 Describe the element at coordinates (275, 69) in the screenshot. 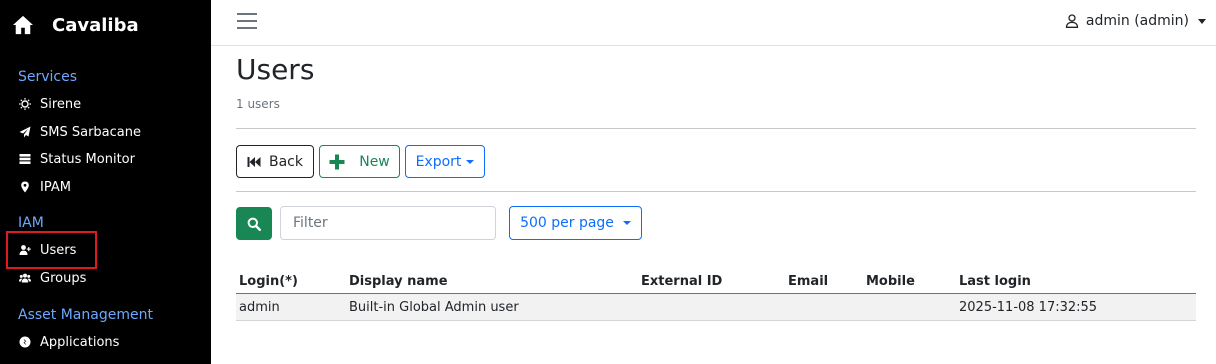

I see `page-title: Users` at that location.